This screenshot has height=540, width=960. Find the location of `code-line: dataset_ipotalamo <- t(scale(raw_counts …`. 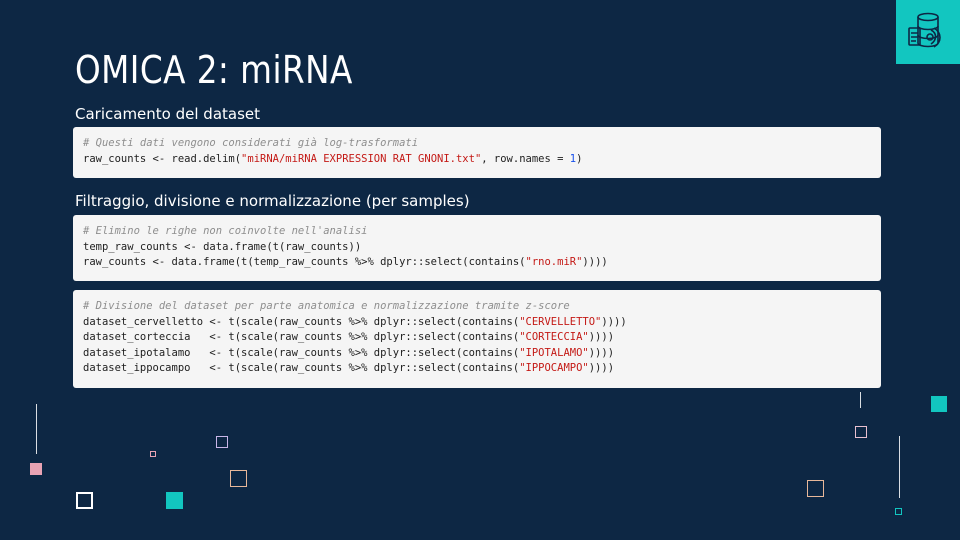

code-line: dataset_ipotalamo <- t(scale(raw_counts … is located at coordinates (477, 354).